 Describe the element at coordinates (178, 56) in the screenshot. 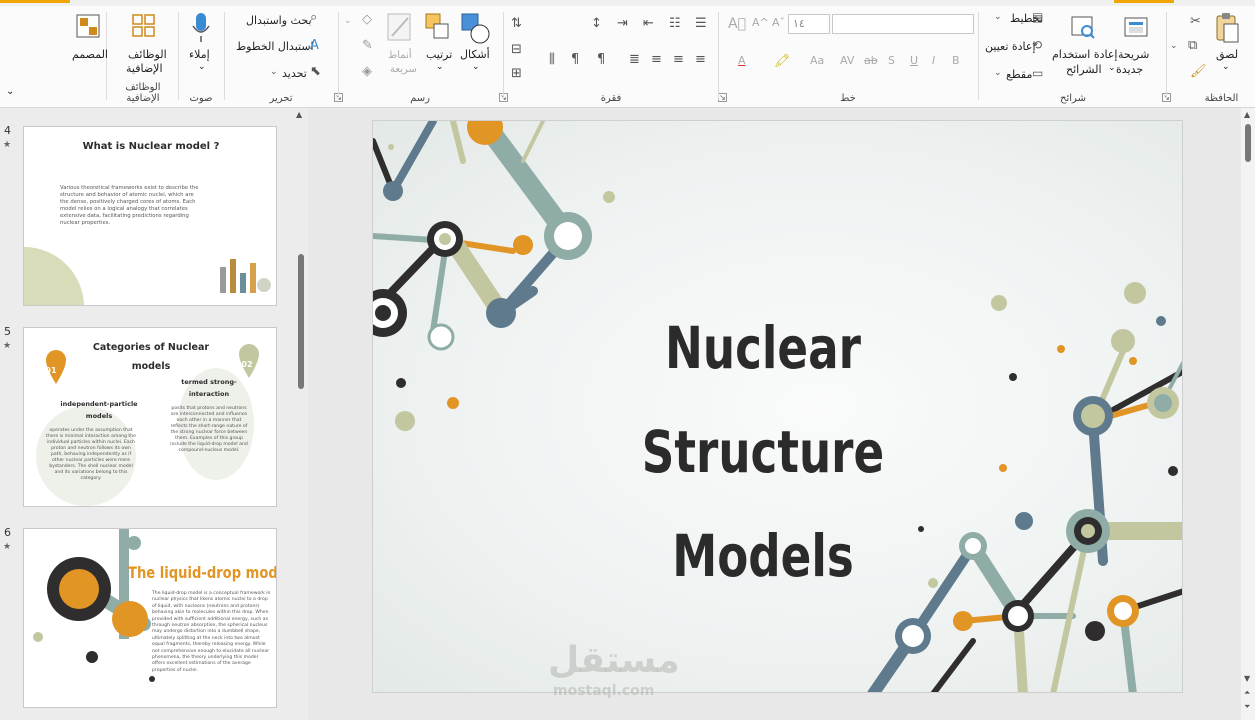

I see `group-divider` at that location.